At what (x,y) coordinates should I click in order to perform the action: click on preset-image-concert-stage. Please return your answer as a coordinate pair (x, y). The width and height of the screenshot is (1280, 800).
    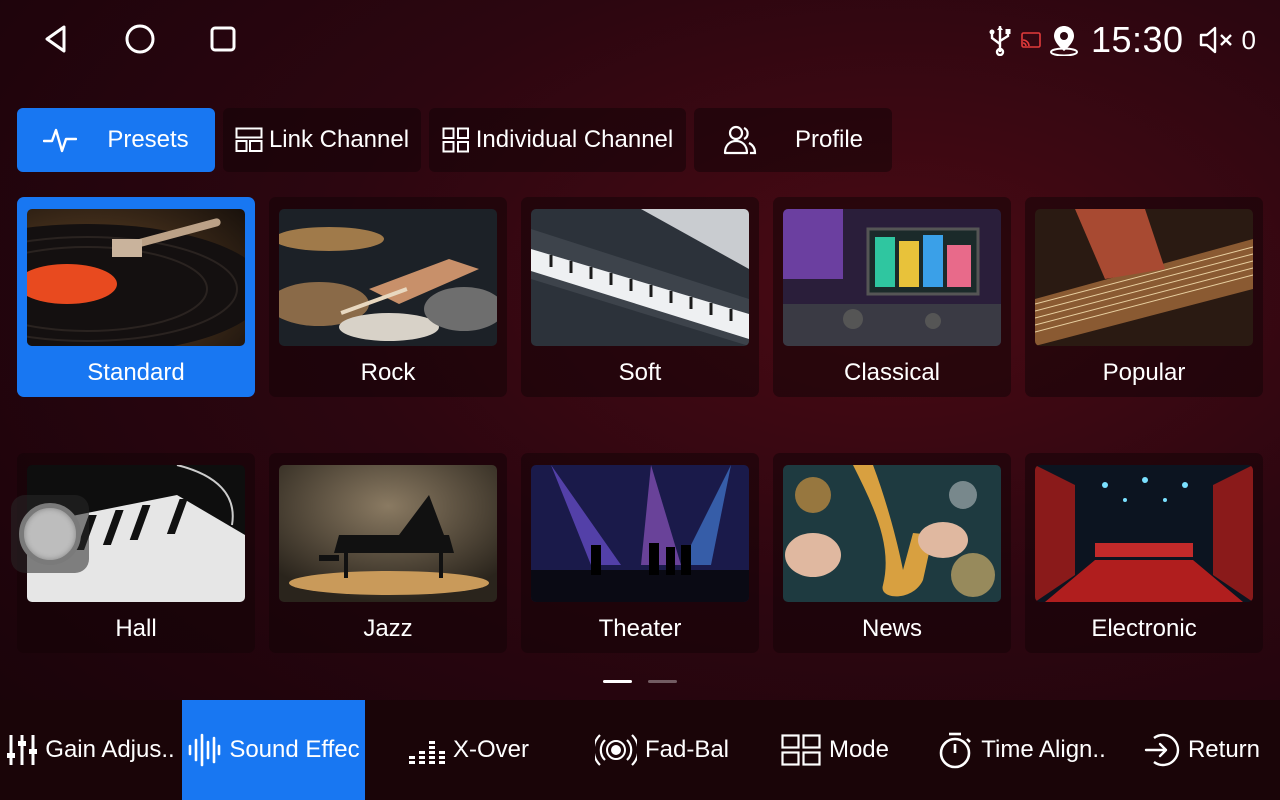
    Looking at the image, I should click on (640, 533).